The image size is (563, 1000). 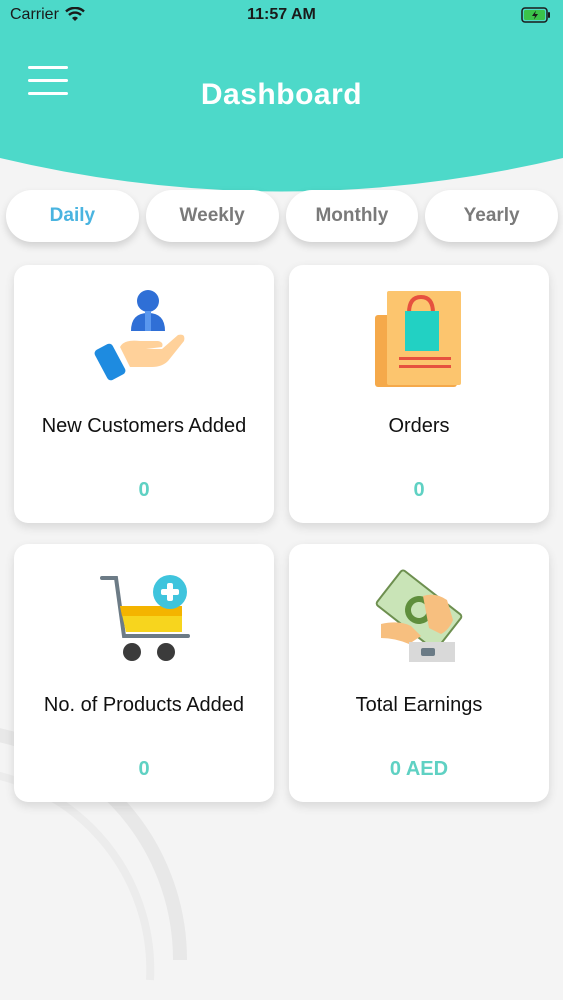 I want to click on shopping-bag-receipt-icon, so click(x=418, y=339).